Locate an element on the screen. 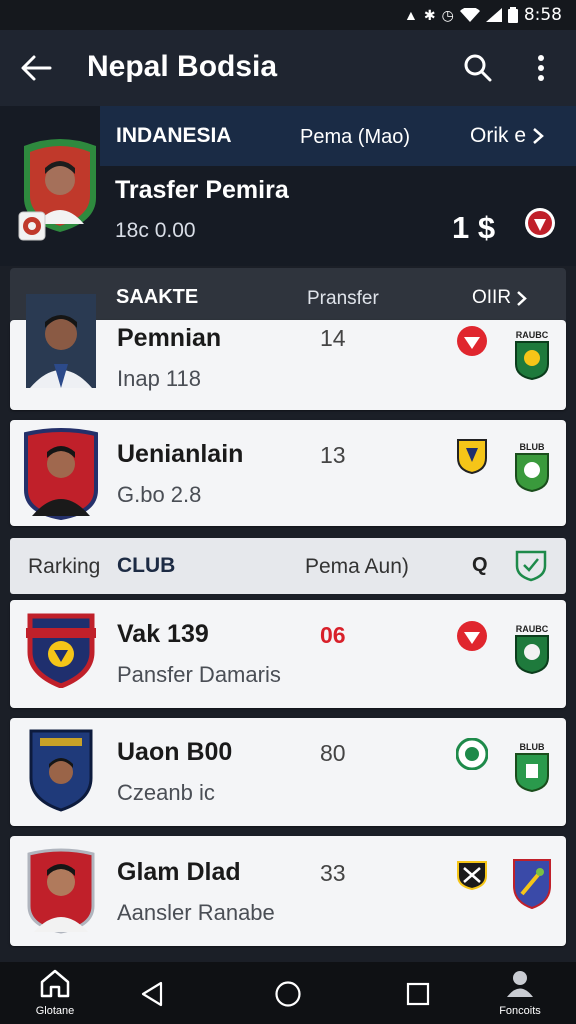 The height and width of the screenshot is (1024, 576). club-number: 06 is located at coordinates (333, 635).